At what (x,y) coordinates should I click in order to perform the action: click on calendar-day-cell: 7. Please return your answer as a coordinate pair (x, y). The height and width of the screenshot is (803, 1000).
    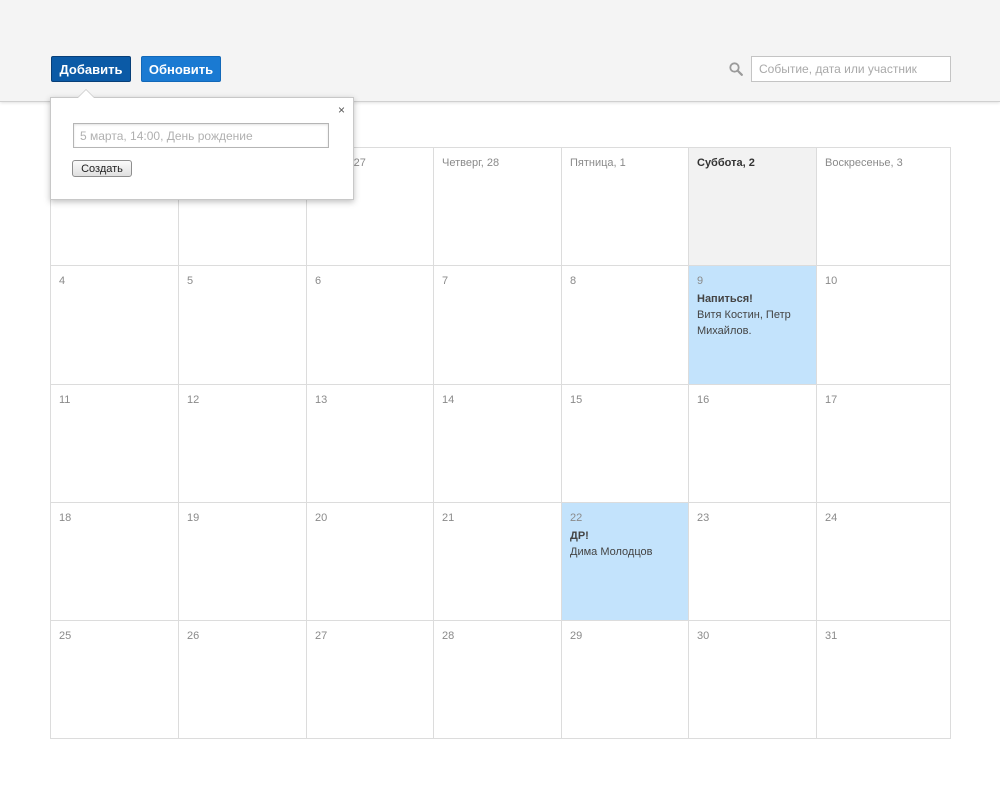
    Looking at the image, I should click on (498, 325).